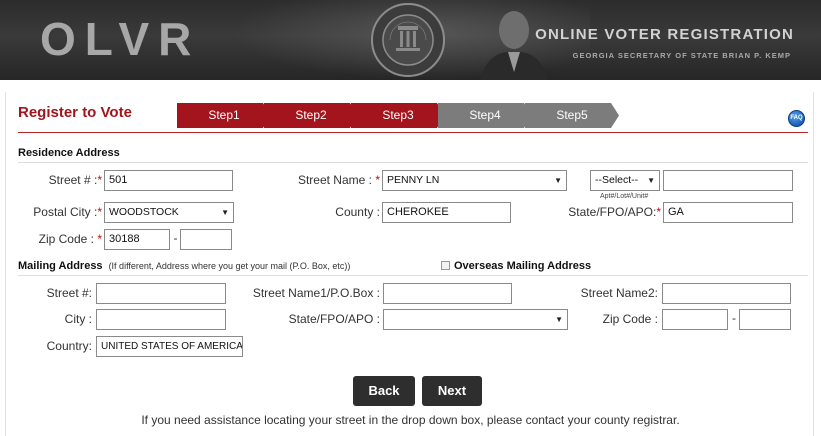  I want to click on county-input: CHEROKEE, so click(446, 212).